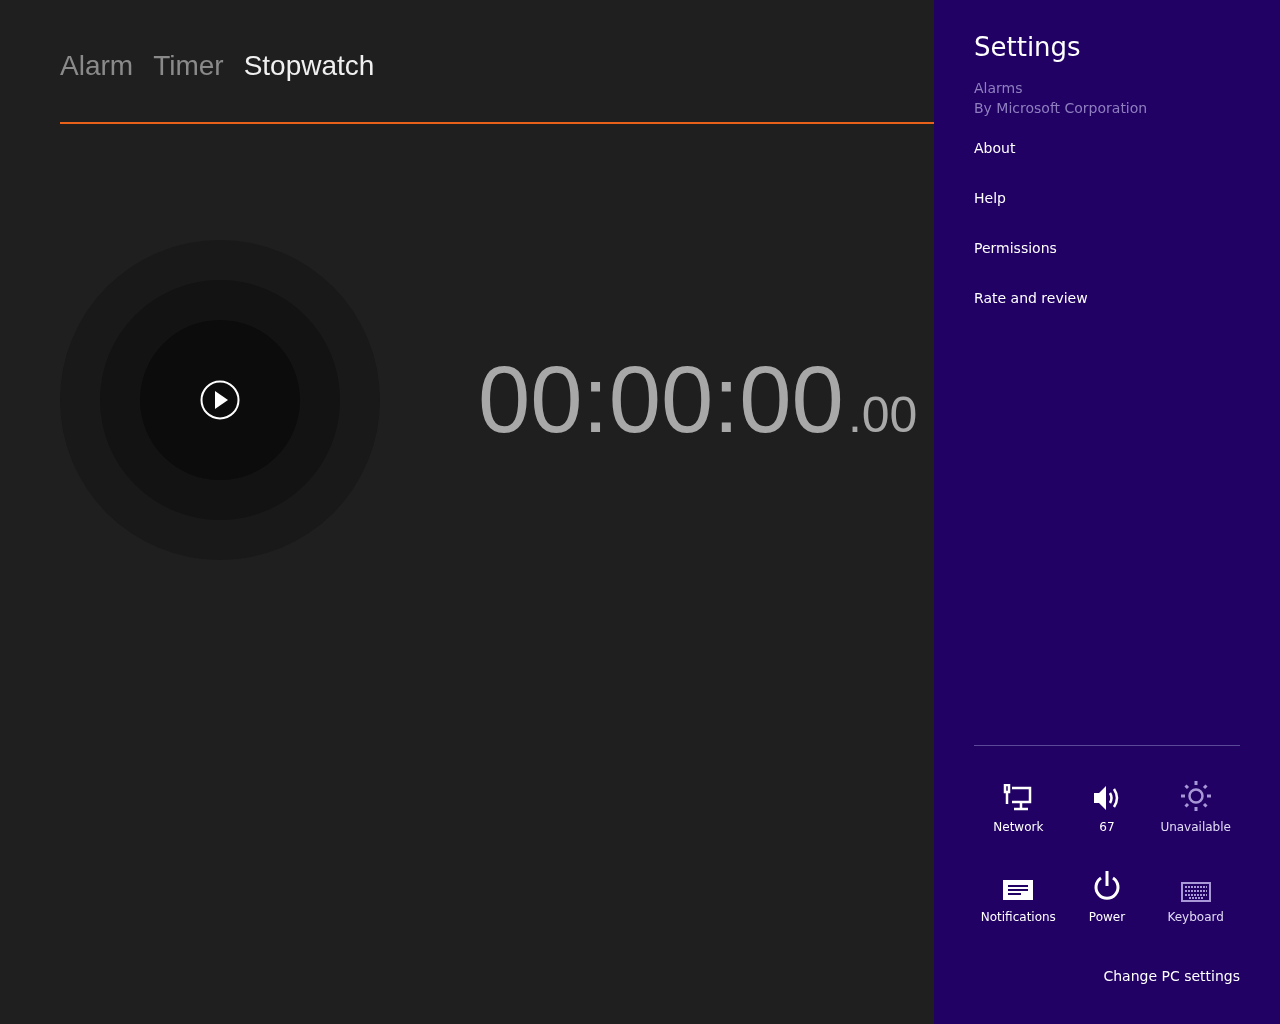 The image size is (1280, 1024). I want to click on monitor-icon, so click(1018, 798).